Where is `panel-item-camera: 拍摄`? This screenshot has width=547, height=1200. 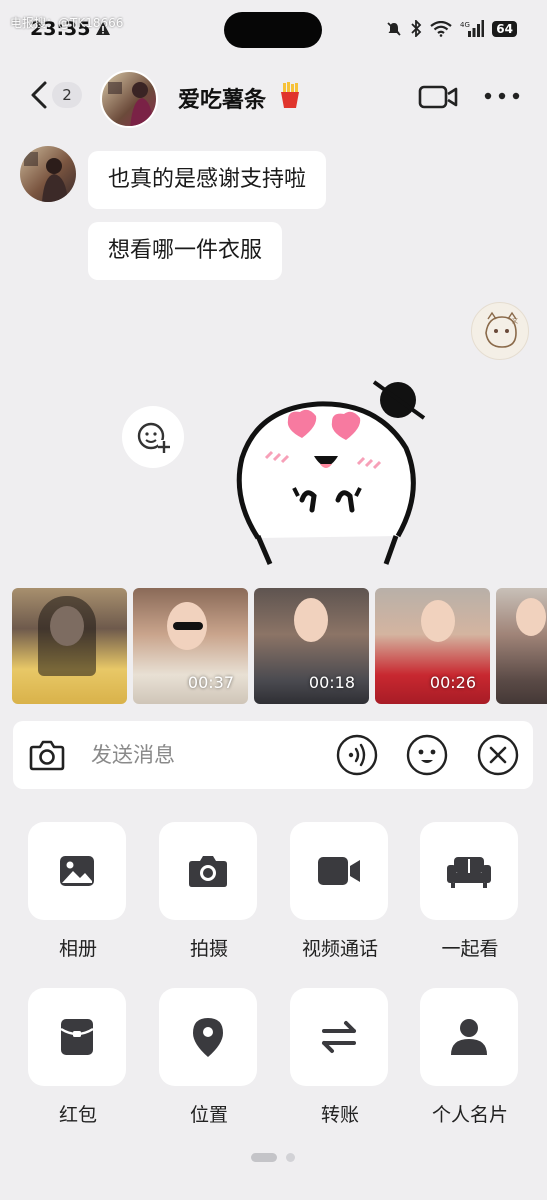
panel-item-camera: 拍摄 is located at coordinates (209, 891).